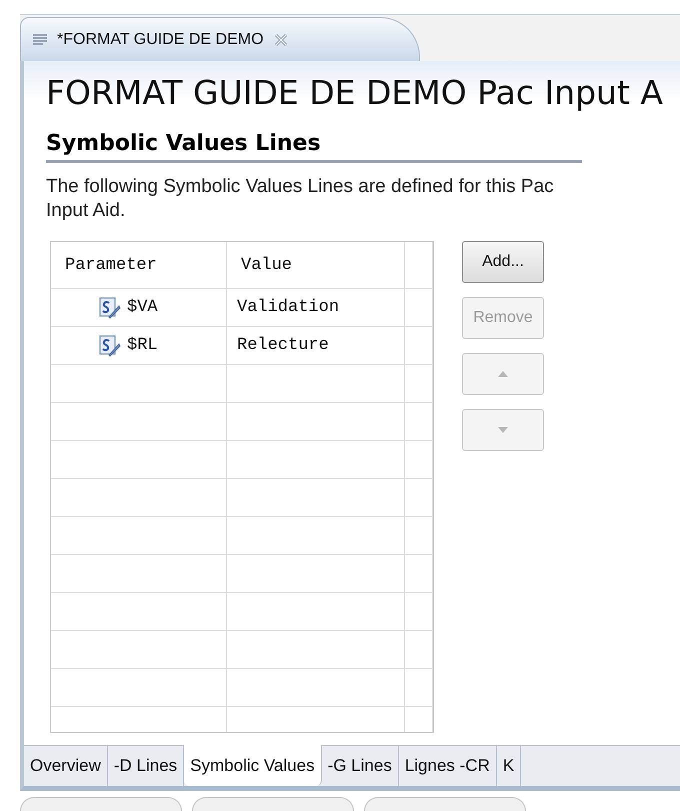 Image resolution: width=680 pixels, height=811 pixels. What do you see at coordinates (253, 765) in the screenshot?
I see `page-tab: Symbolic Values` at bounding box center [253, 765].